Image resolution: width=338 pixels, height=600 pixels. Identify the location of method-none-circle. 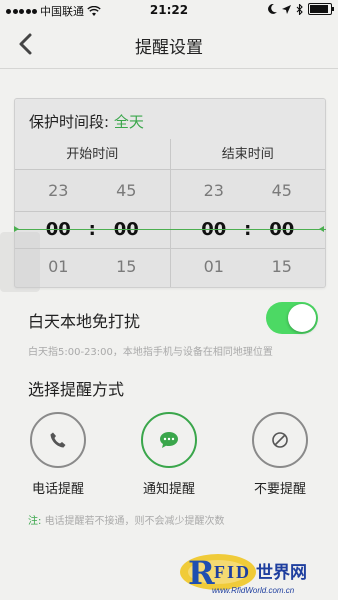
(280, 440).